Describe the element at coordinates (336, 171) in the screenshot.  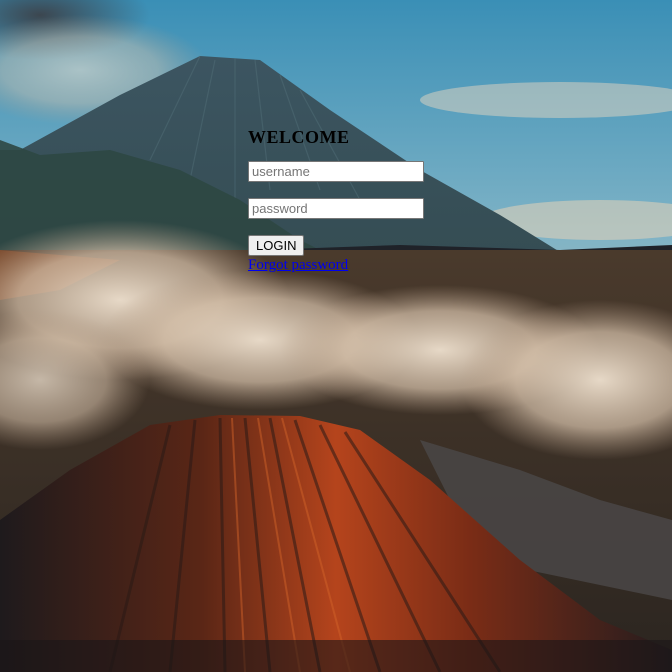
I see `username-input` at that location.